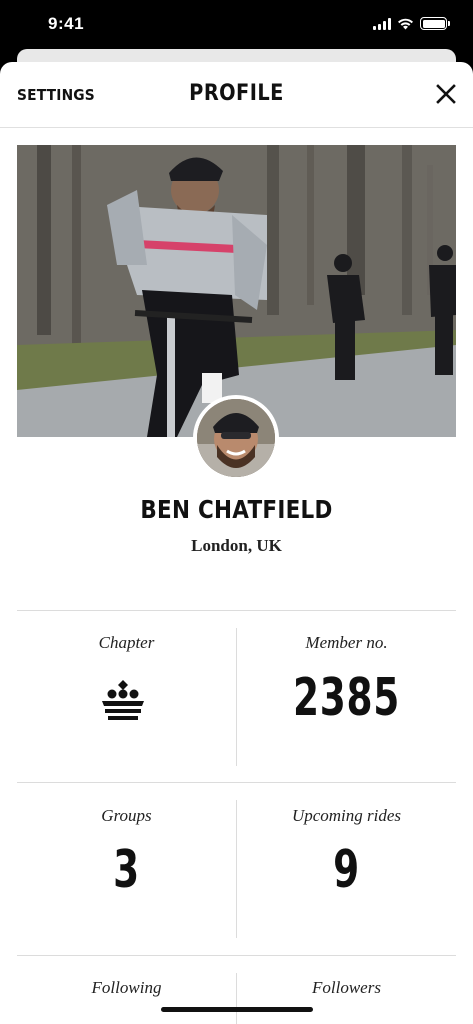 The width and height of the screenshot is (473, 1024). I want to click on nav-bar: SETTINGS PROFILE, so click(236, 95).